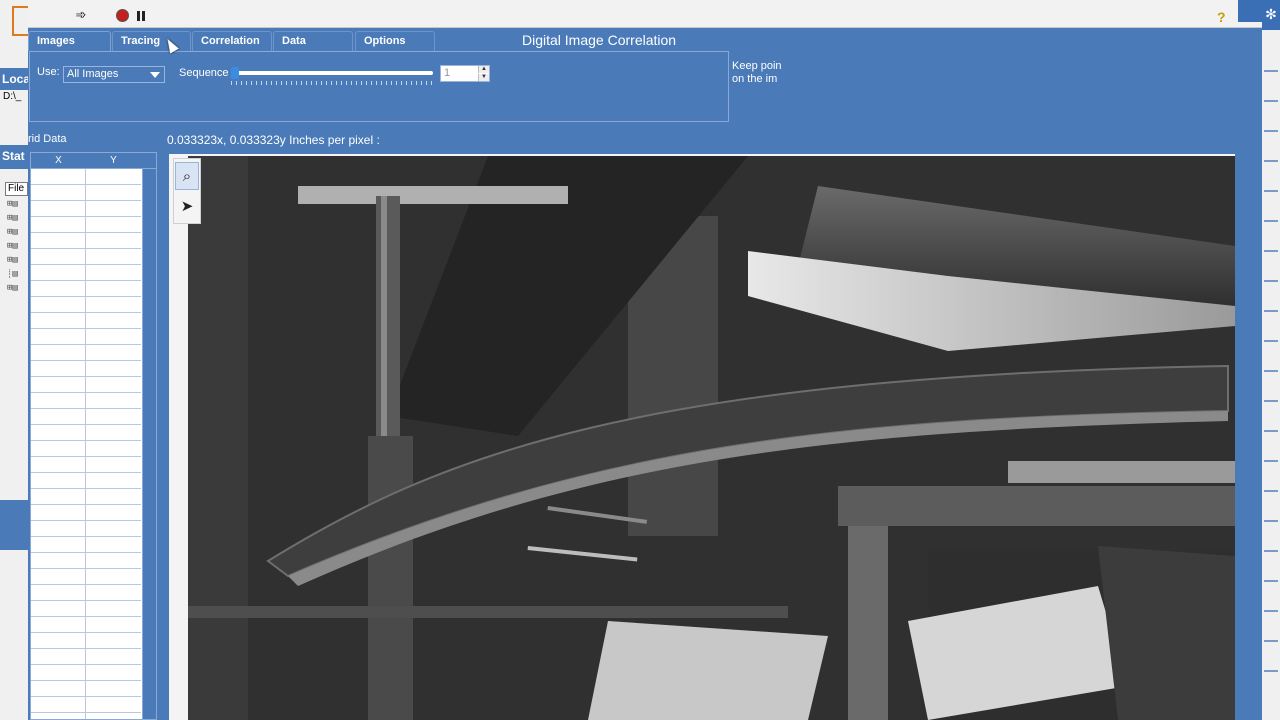  I want to click on tab-tracing: Tracing, so click(151, 41).